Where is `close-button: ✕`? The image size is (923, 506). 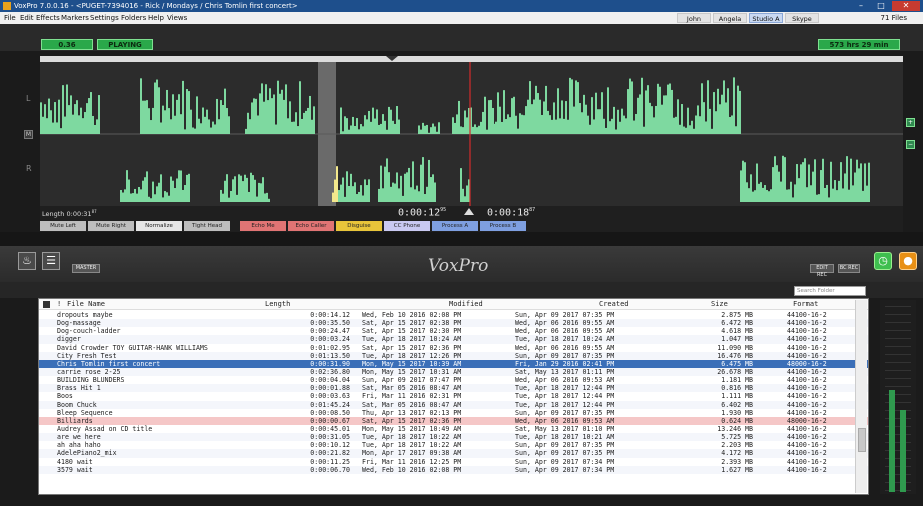
close-button: ✕ is located at coordinates (906, 6).